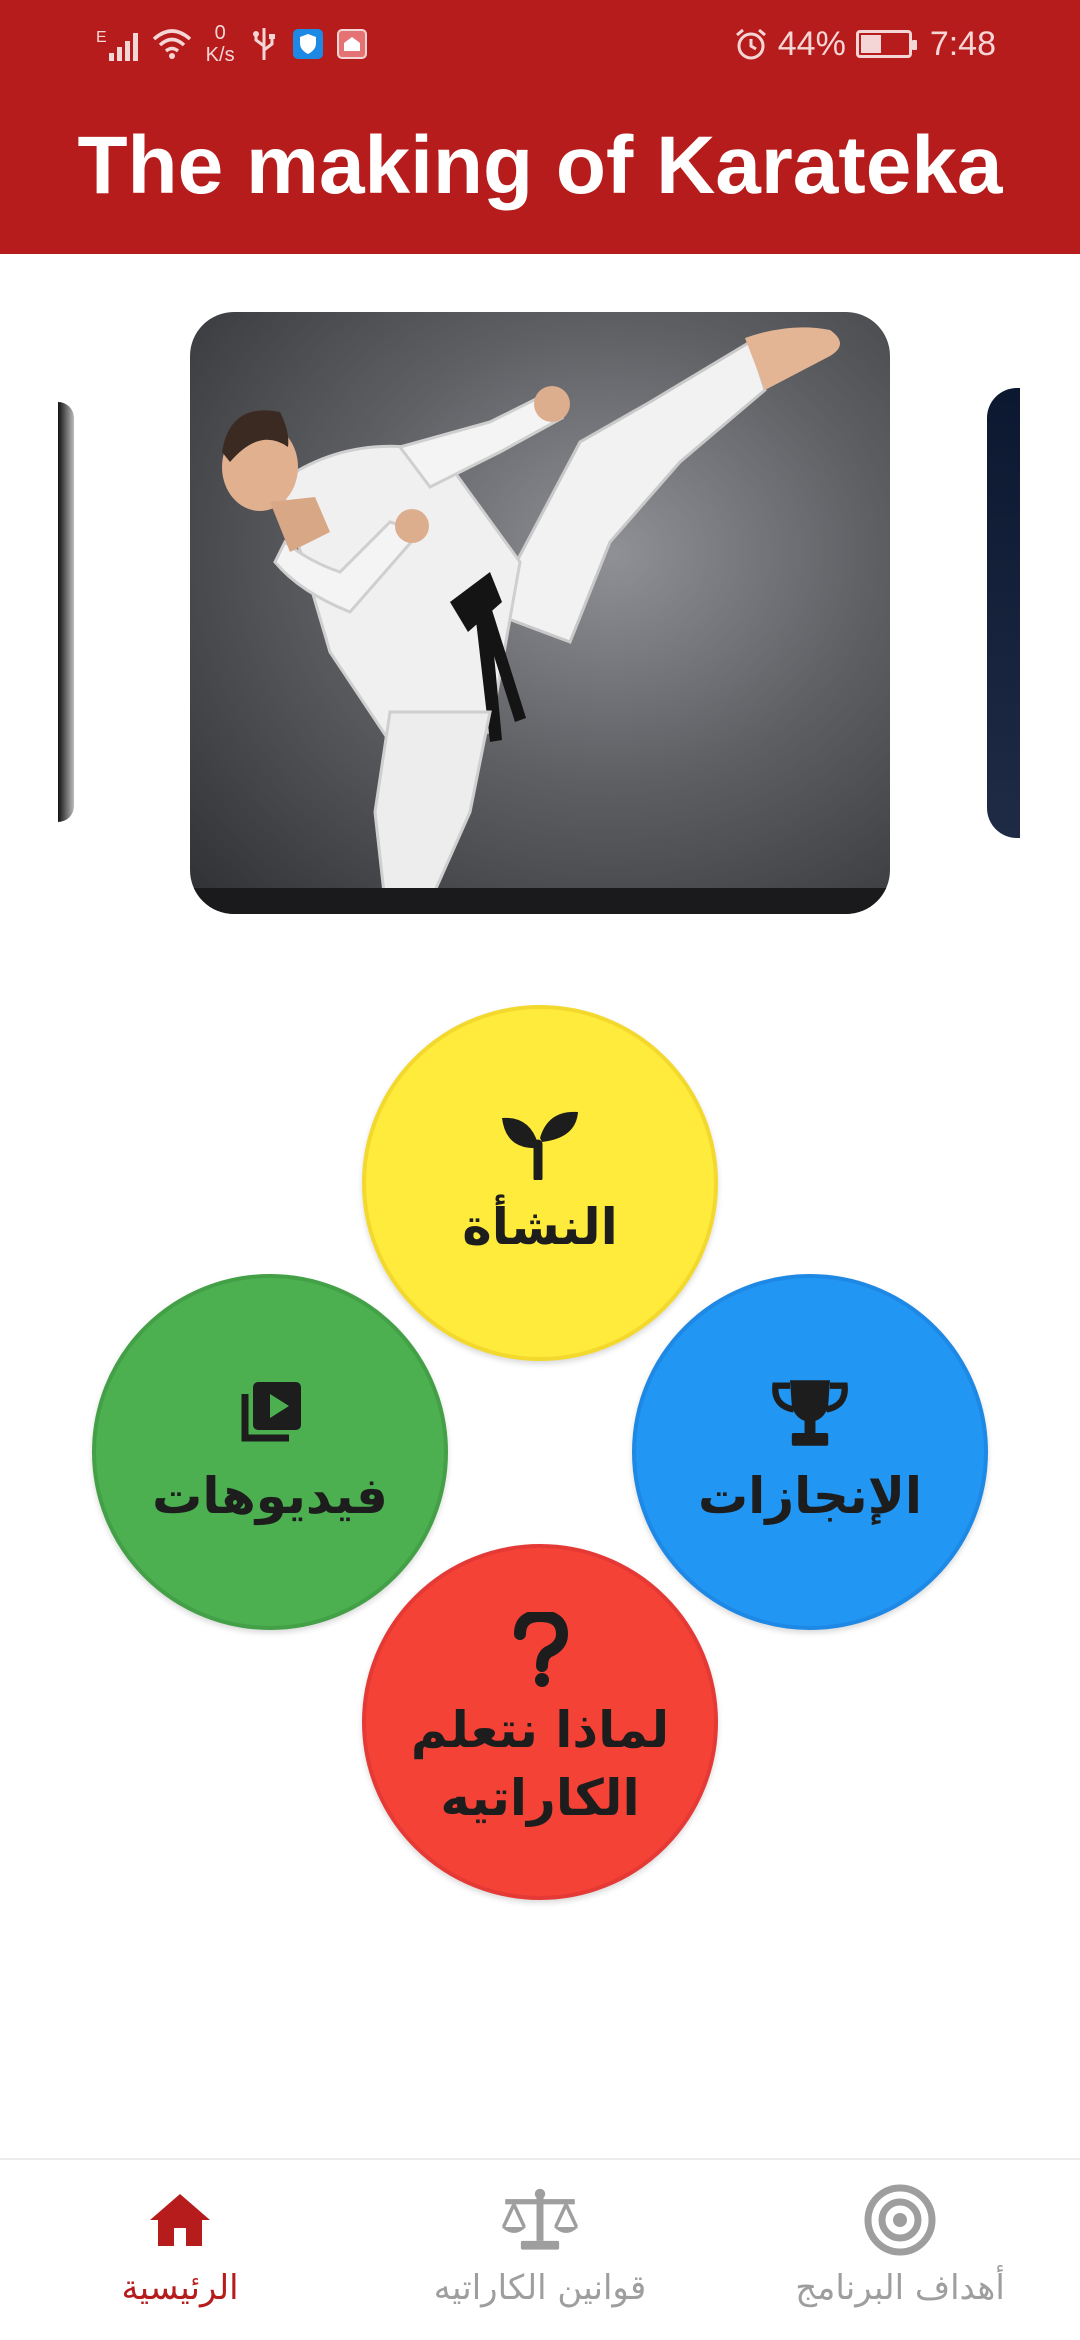  Describe the element at coordinates (900, 2288) in the screenshot. I see `nav-goals-label: أهداف البرنامج` at that location.